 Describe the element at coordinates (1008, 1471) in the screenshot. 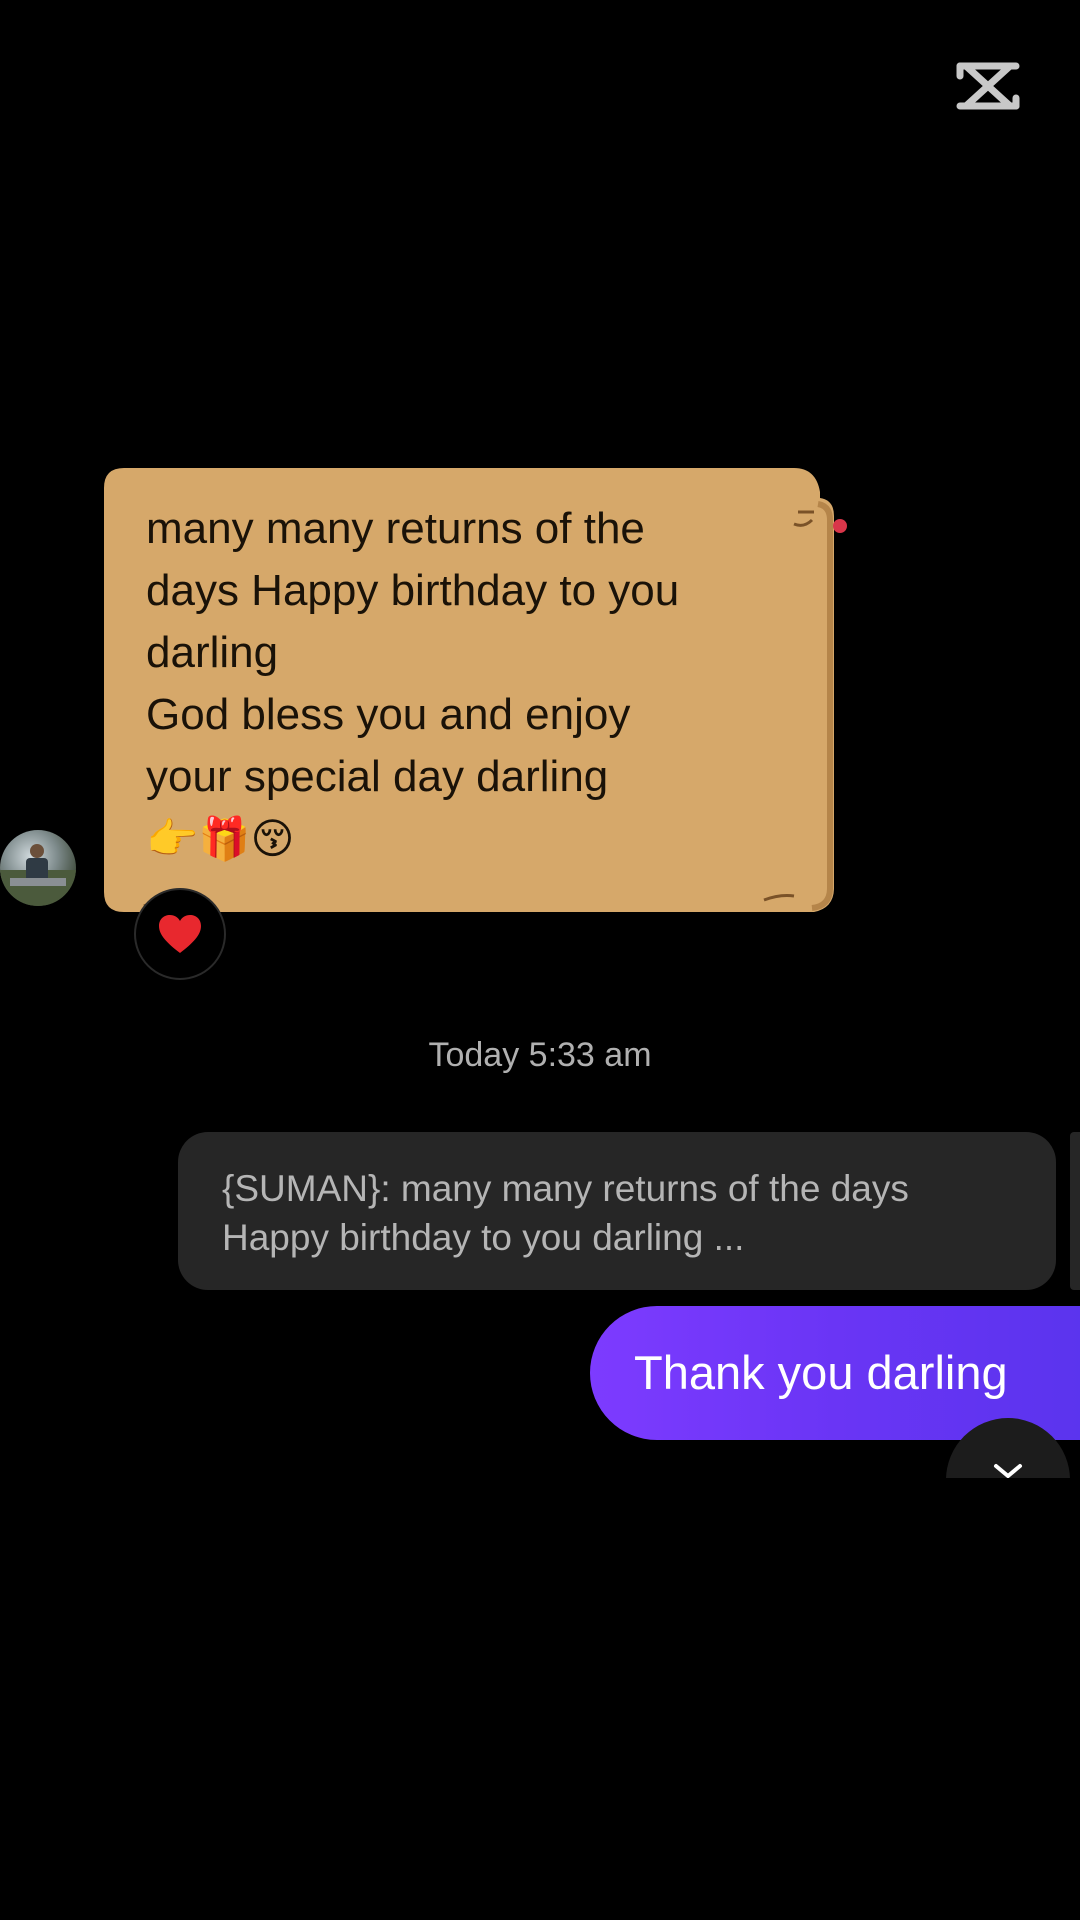

I see `chevron-down-icon` at that location.